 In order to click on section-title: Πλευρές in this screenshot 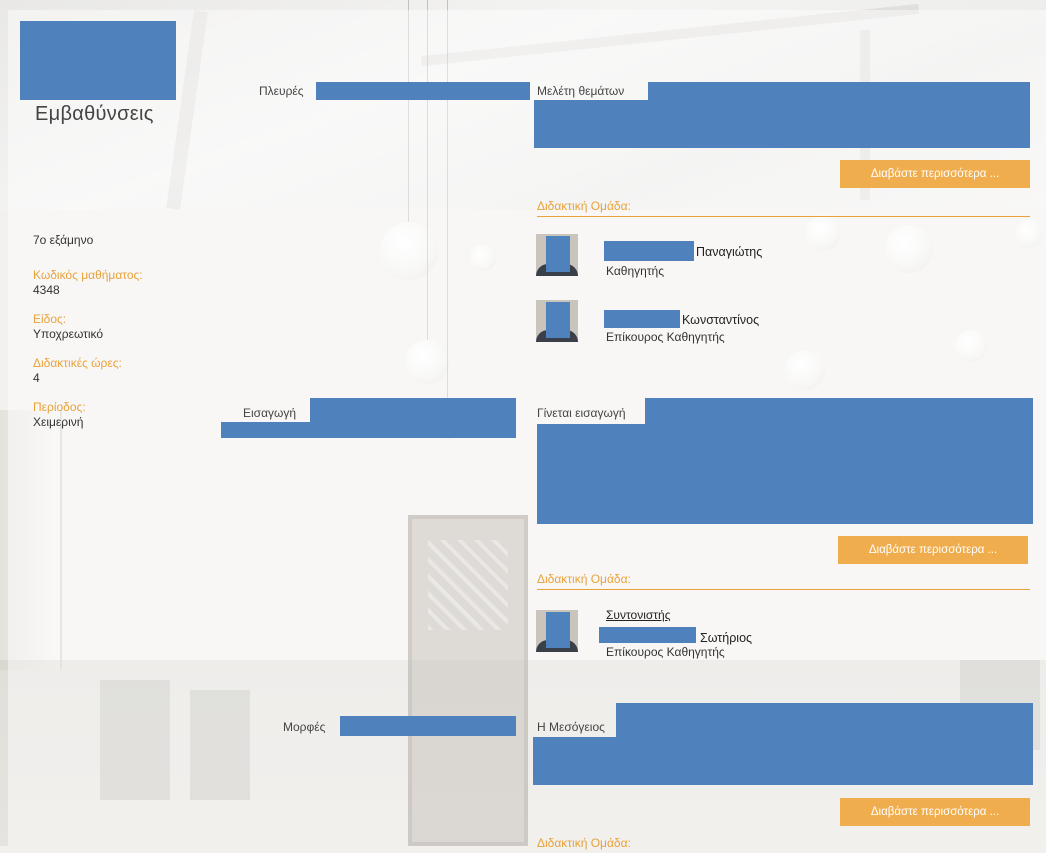, I will do `click(281, 91)`.